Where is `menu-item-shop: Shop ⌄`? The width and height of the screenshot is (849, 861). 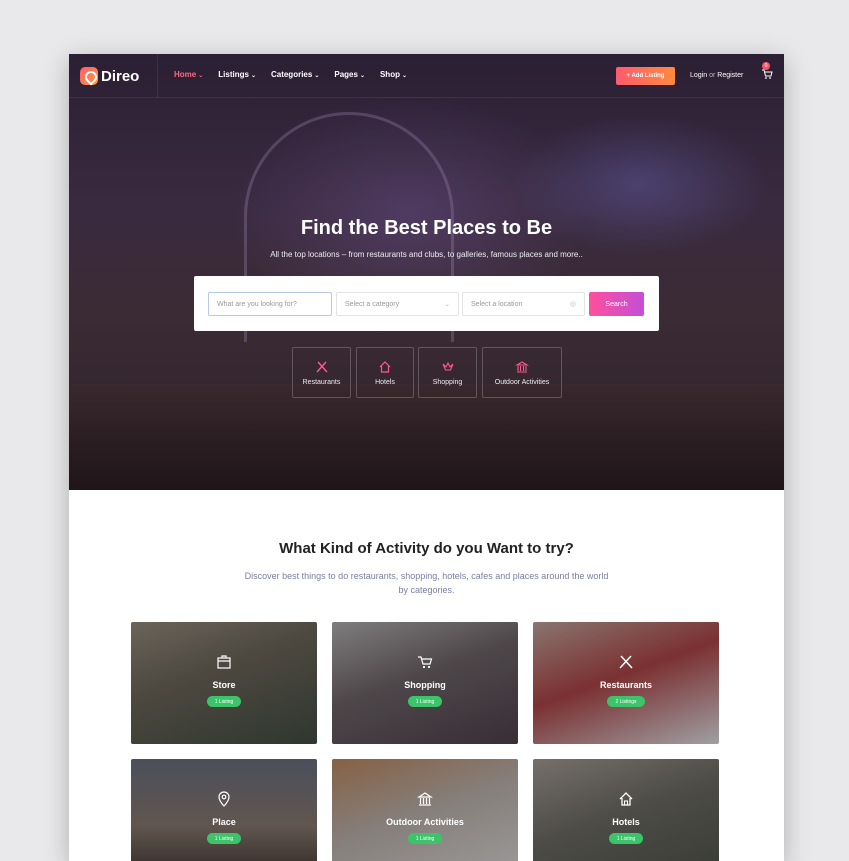 menu-item-shop: Shop ⌄ is located at coordinates (393, 74).